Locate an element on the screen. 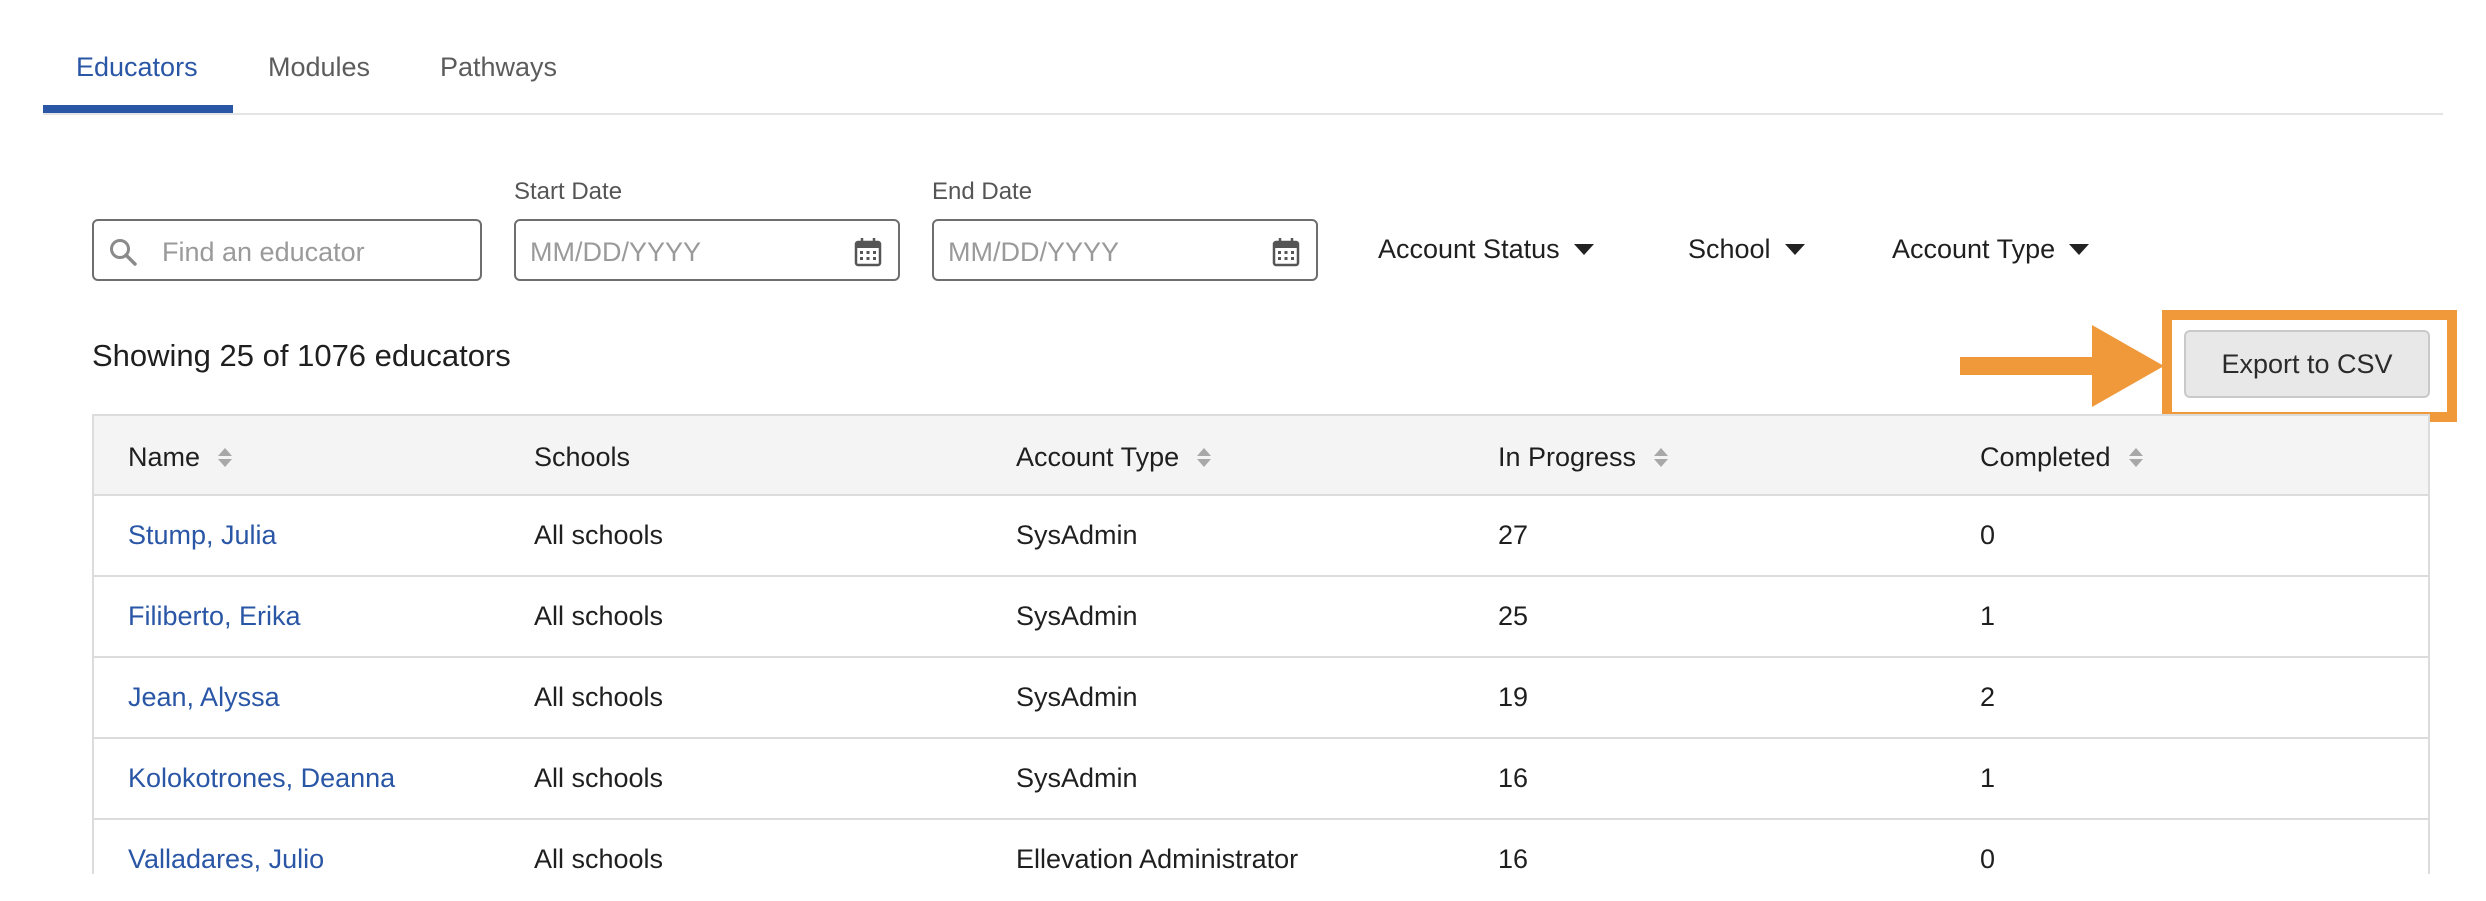 This screenshot has width=2486, height=901. educator-name-link: Valladares, Julio is located at coordinates (226, 859).